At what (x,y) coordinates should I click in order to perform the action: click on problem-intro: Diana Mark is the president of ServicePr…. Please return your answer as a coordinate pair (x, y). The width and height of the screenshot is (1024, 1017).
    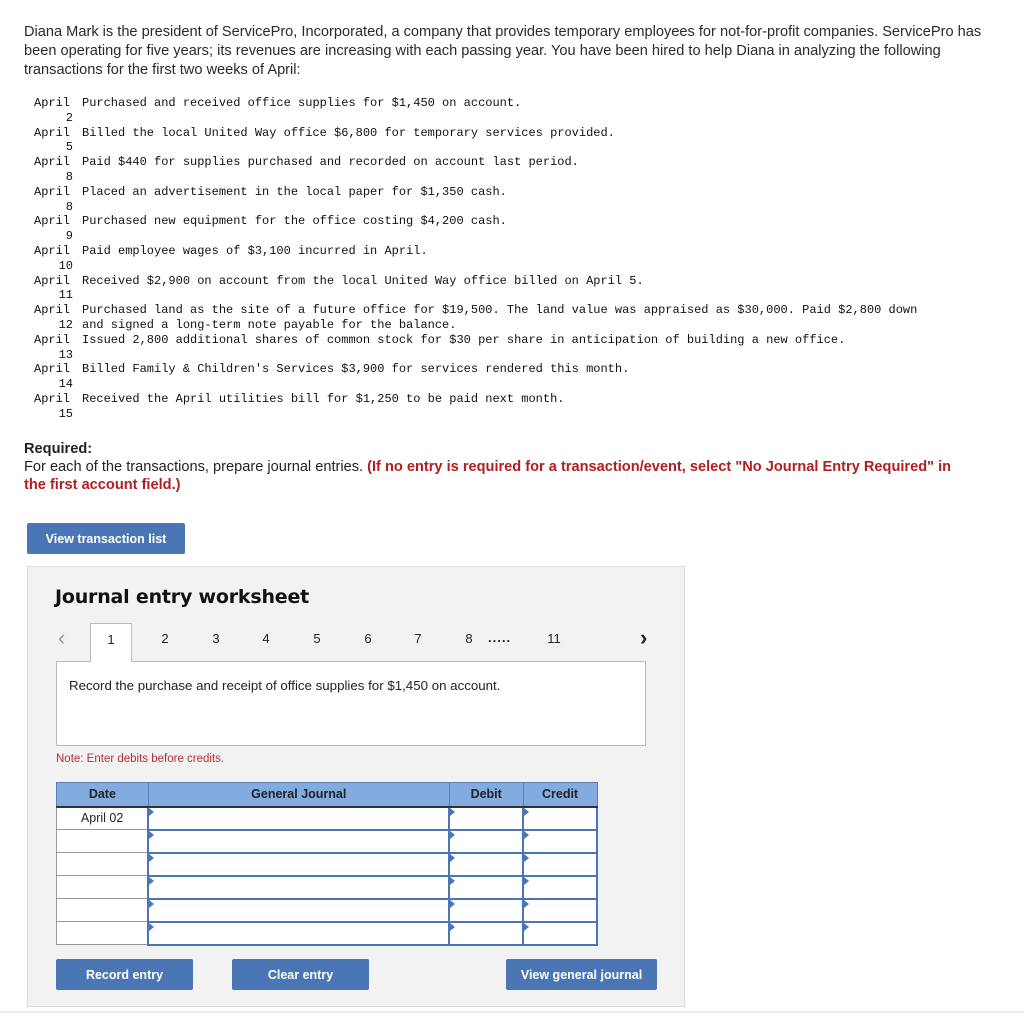
    Looking at the image, I should click on (503, 51).